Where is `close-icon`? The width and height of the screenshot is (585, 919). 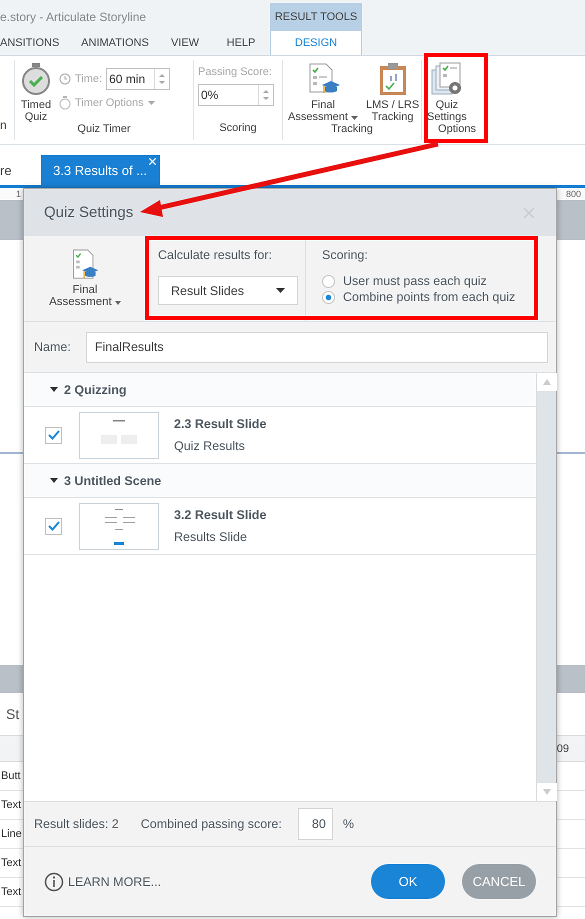
close-icon is located at coordinates (152, 161).